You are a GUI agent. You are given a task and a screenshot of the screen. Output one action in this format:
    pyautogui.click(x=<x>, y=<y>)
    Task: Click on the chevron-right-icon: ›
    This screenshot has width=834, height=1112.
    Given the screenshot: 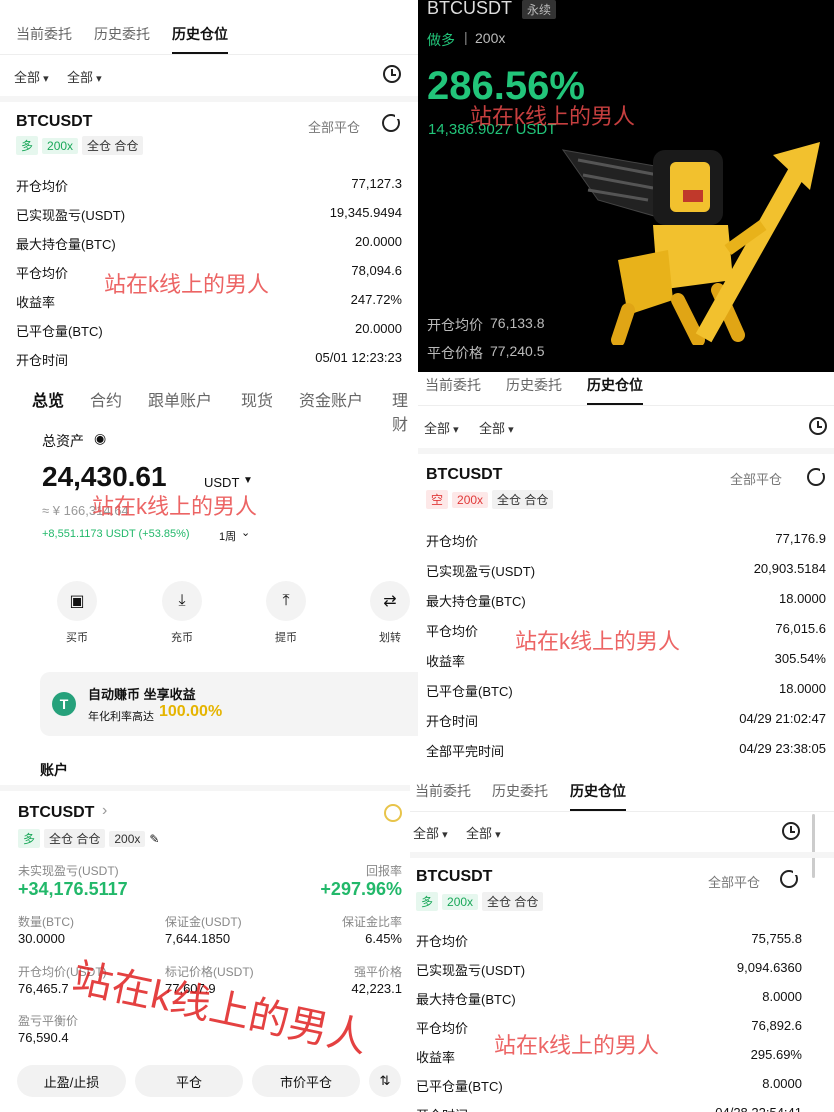 What is the action you would take?
    pyautogui.click(x=104, y=811)
    